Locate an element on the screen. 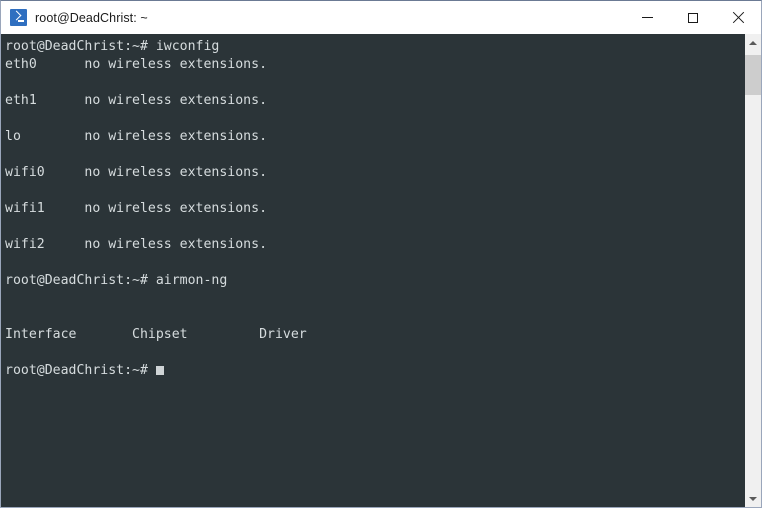 The width and height of the screenshot is (762, 508). window-controls is located at coordinates (692, 17).